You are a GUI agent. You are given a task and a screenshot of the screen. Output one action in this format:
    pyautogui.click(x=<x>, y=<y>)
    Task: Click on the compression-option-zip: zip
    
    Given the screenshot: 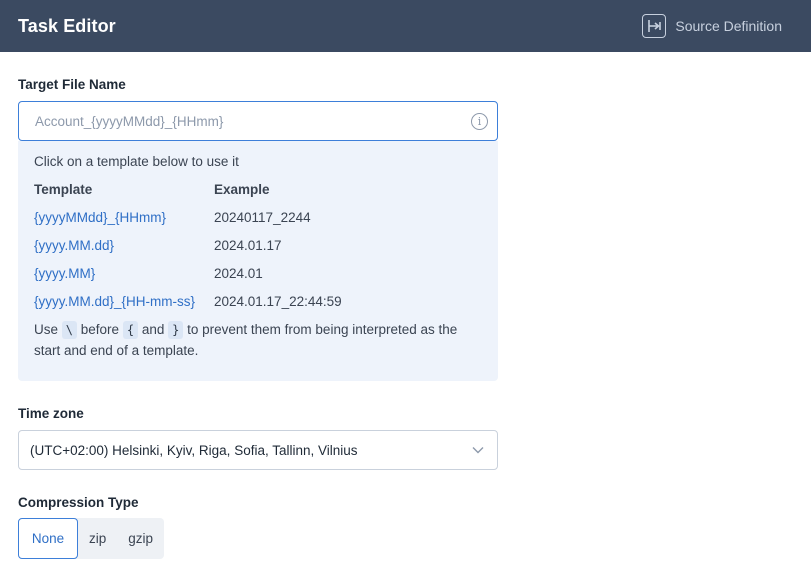 What is the action you would take?
    pyautogui.click(x=97, y=538)
    